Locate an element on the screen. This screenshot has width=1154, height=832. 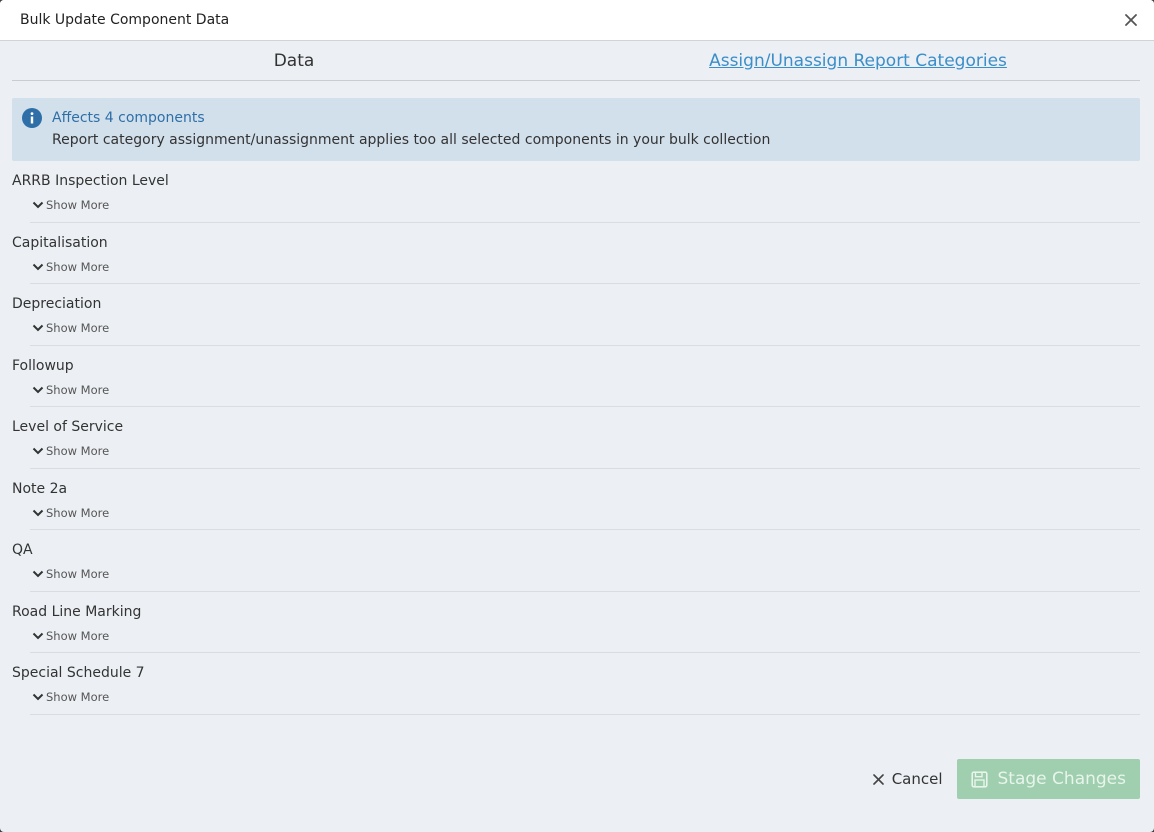
category-title: Followup is located at coordinates (43, 365).